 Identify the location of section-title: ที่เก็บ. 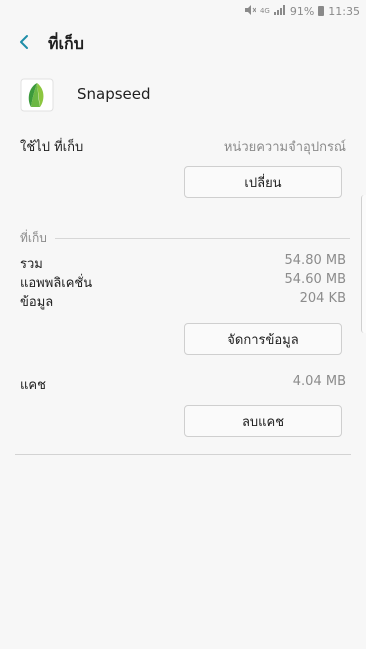
(33, 238).